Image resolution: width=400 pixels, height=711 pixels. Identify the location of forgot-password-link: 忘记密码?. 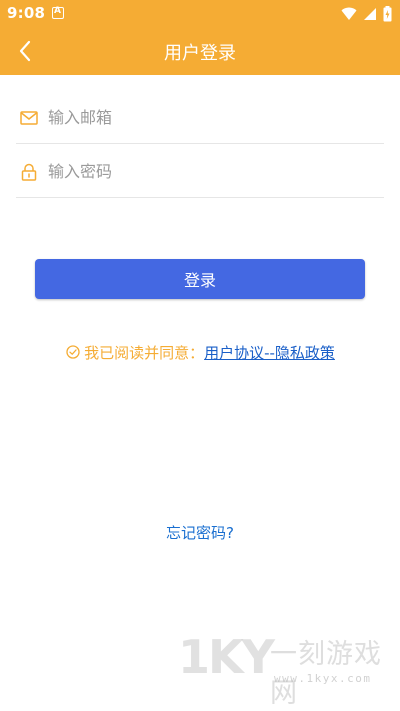
(200, 532).